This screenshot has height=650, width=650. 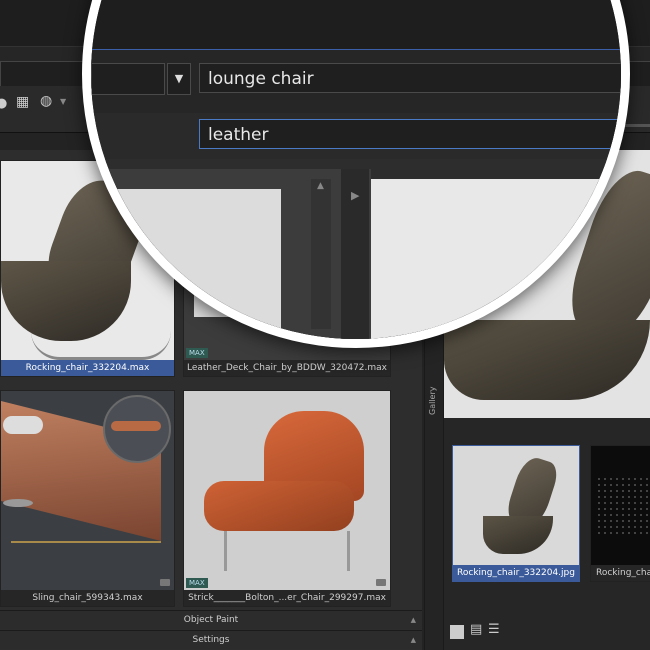 What do you see at coordinates (516, 513) in the screenshot?
I see `gallery-item: Rocking_chair_332204.jpg` at bounding box center [516, 513].